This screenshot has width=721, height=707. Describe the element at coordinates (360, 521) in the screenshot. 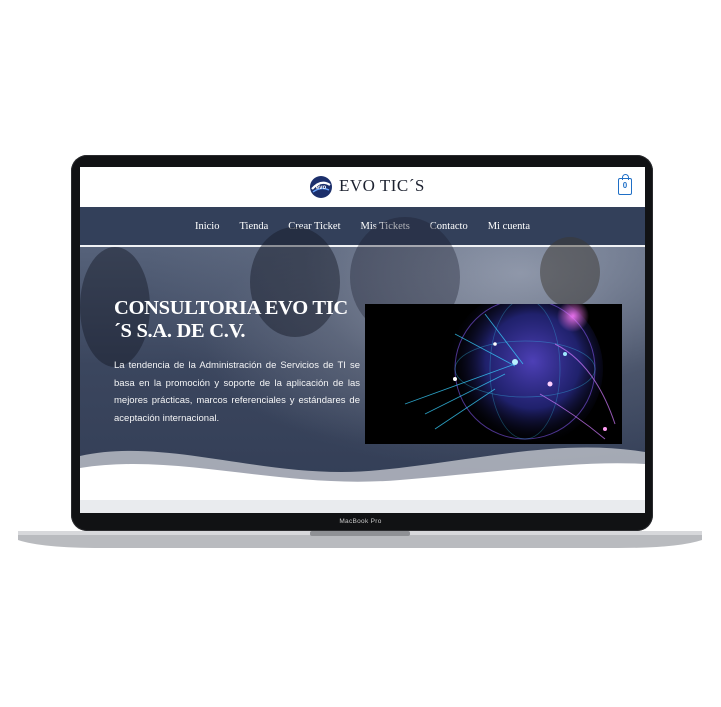

I see `device-model-label: MacBook Pro` at that location.